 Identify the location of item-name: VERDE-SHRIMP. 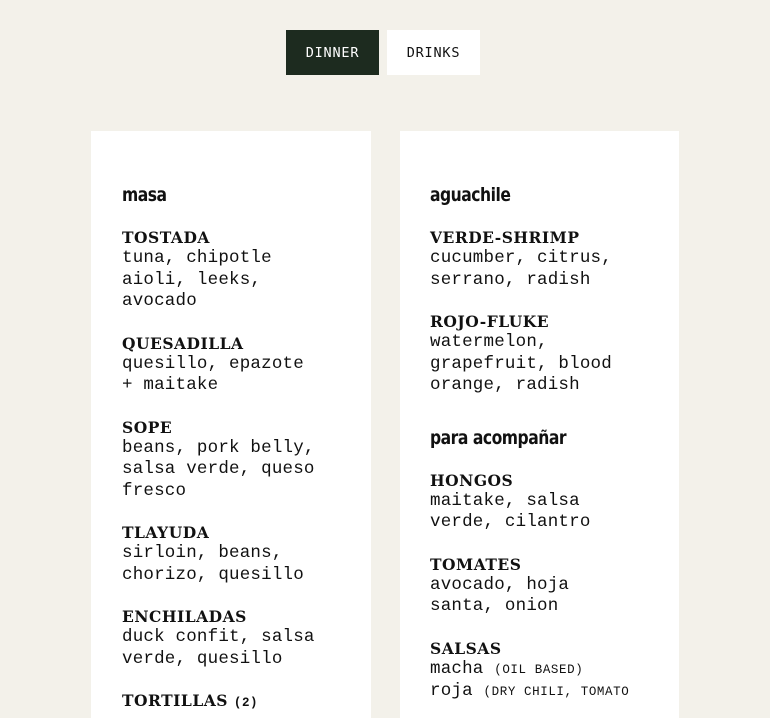
(505, 237).